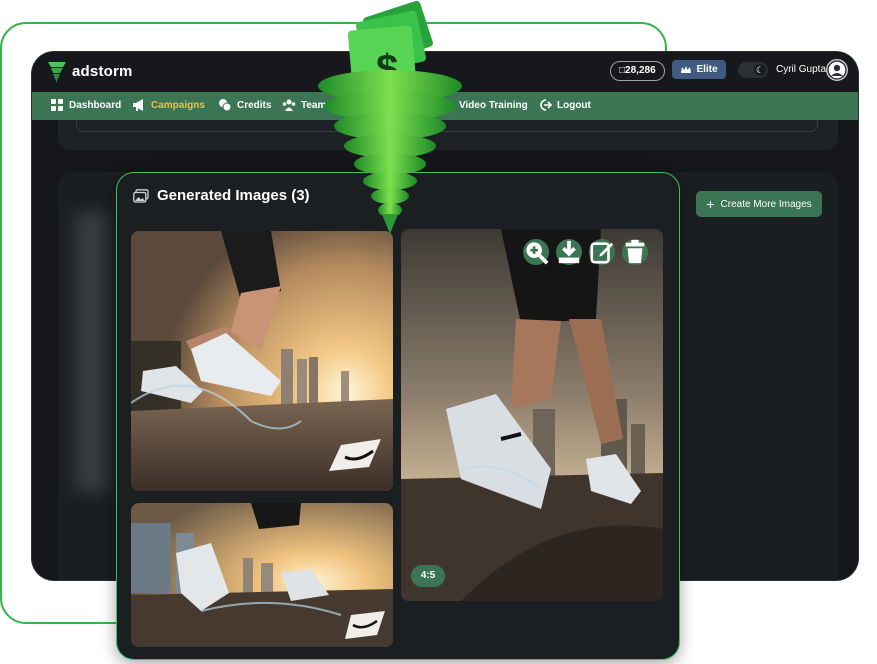 The height and width of the screenshot is (664, 877). I want to click on nav-item-campaigns: Campaigns, so click(168, 105).